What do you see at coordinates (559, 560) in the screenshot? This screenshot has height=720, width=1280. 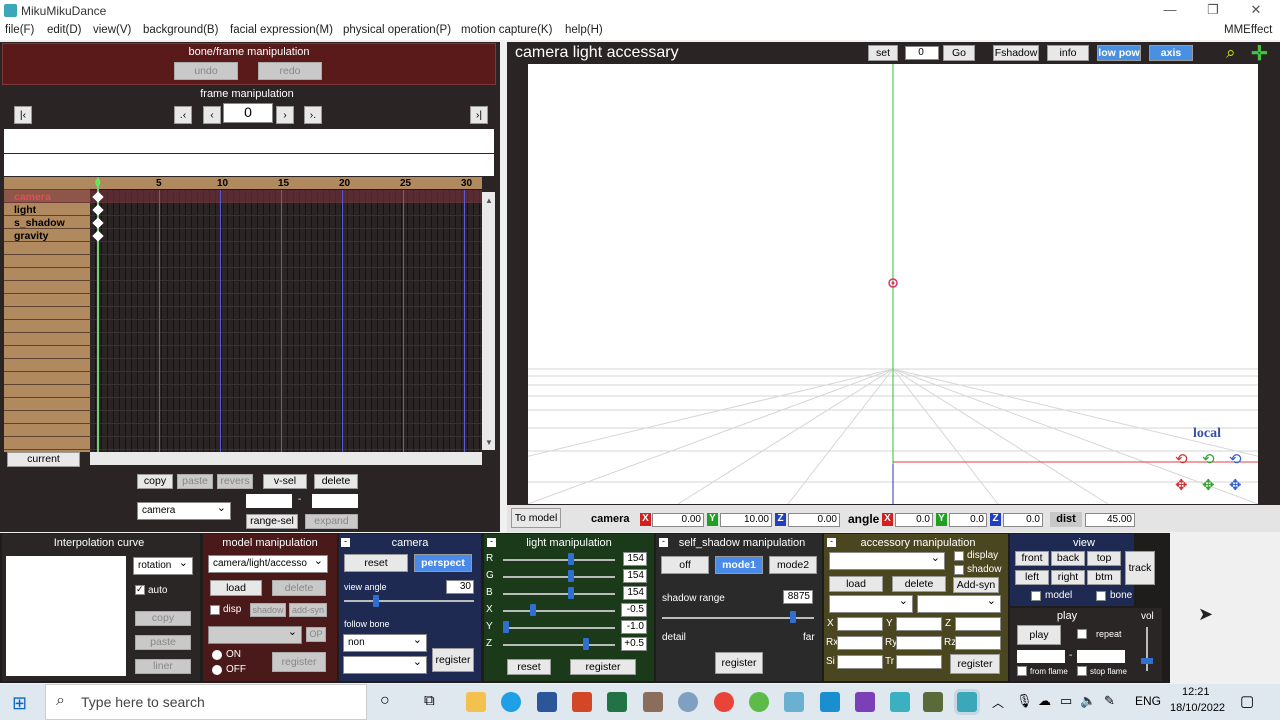 I see `light-r-slider` at bounding box center [559, 560].